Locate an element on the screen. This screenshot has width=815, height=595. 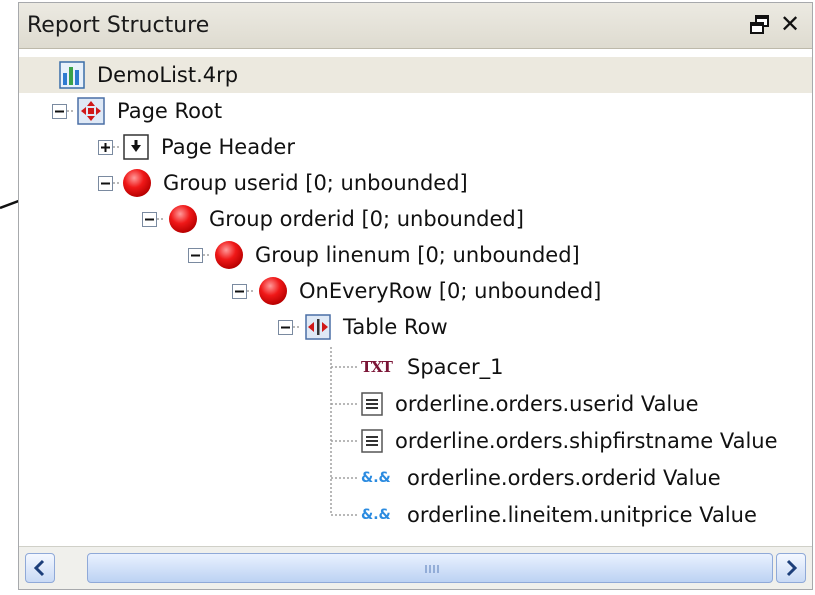
tree-item-page-header: Page Header is located at coordinates (209, 147).